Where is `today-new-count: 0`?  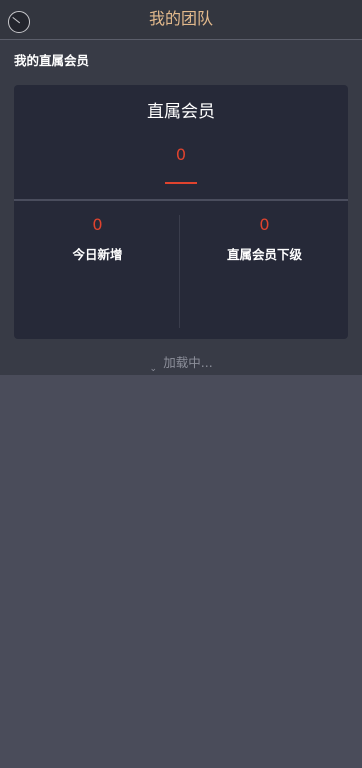
today-new-count: 0 is located at coordinates (97, 224).